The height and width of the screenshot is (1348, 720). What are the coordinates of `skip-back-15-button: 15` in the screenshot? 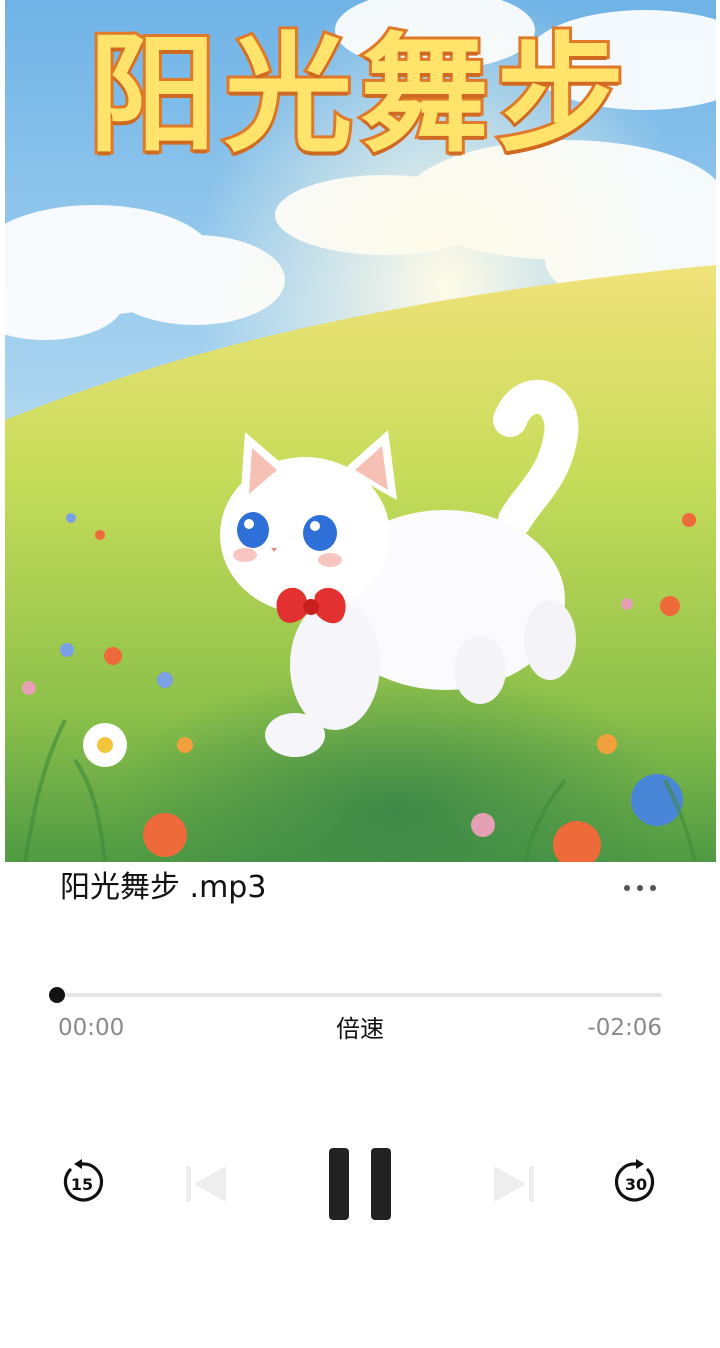 It's located at (82, 1182).